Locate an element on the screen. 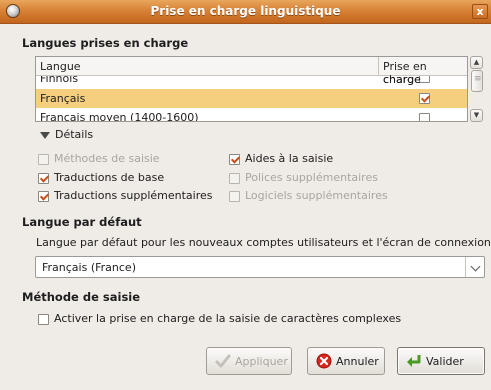 This screenshot has width=491, height=390. details-label: Détails is located at coordinates (74, 134).